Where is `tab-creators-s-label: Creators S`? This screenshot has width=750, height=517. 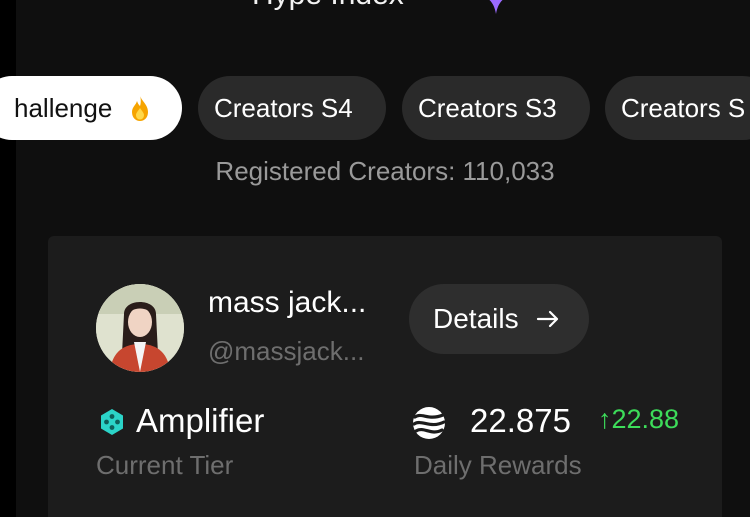 tab-creators-s-label: Creators S is located at coordinates (683, 108).